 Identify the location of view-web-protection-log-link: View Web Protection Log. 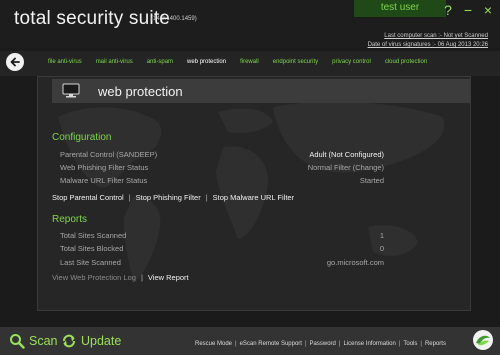
(94, 277).